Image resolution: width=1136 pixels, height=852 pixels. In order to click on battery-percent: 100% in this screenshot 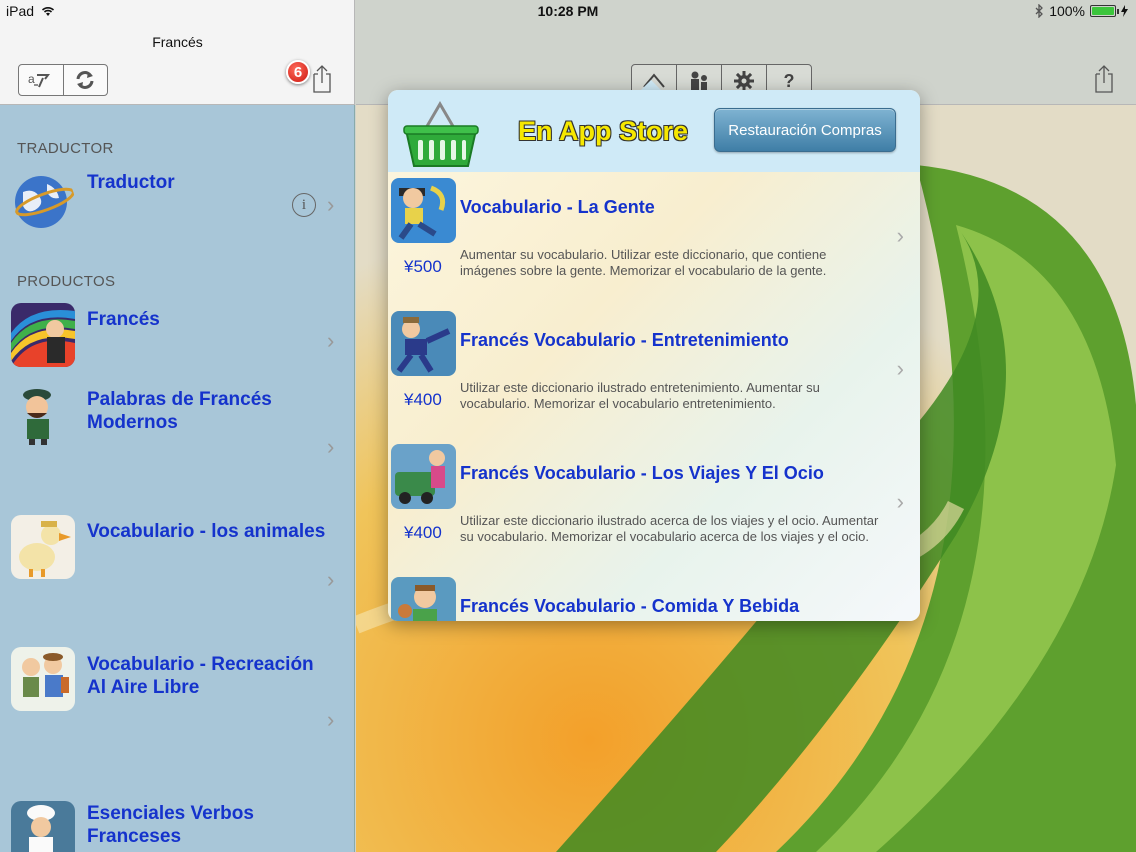, I will do `click(1067, 11)`.